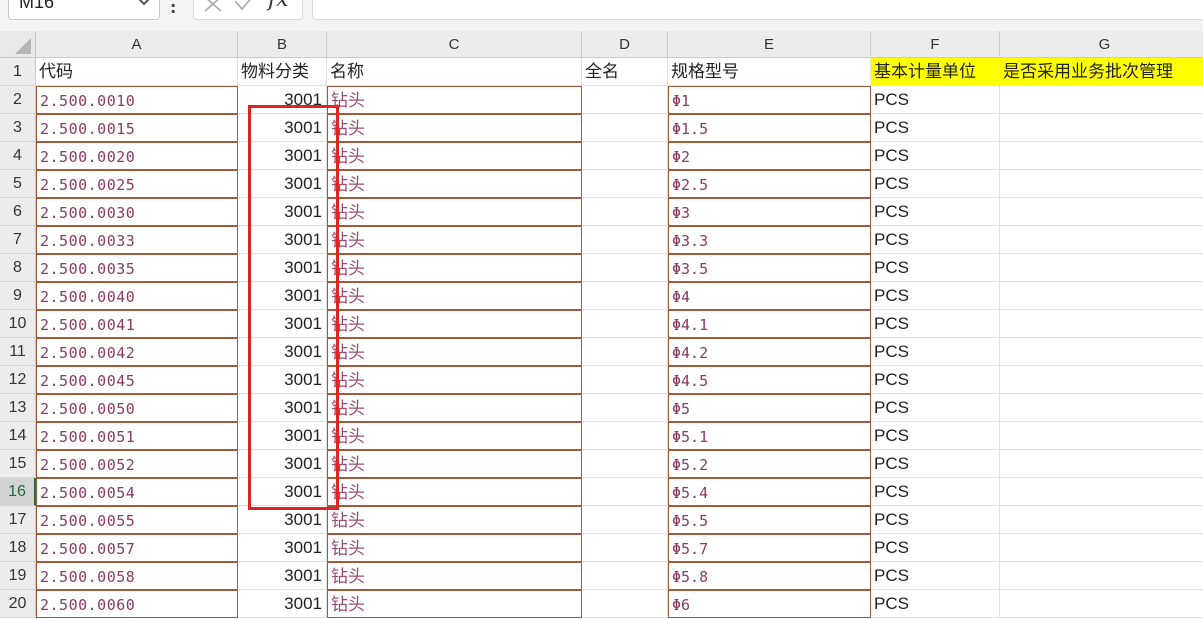  Describe the element at coordinates (625, 72) in the screenshot. I see `header-cell-fullname: 全名` at that location.